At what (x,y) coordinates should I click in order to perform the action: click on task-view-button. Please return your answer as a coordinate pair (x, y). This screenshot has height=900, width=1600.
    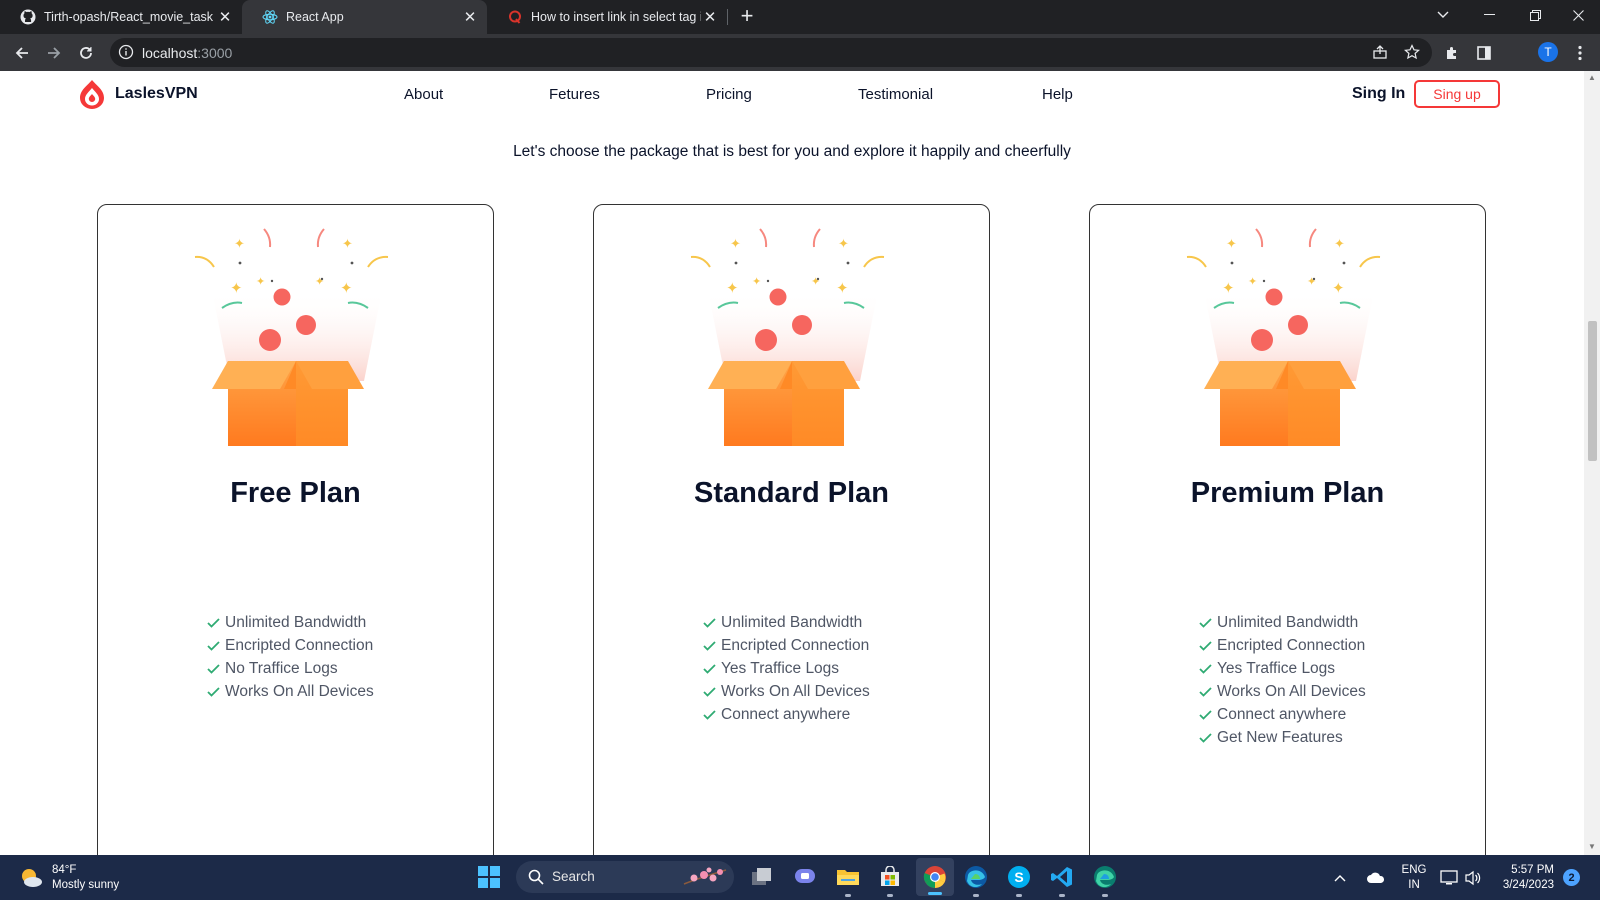
    Looking at the image, I should click on (762, 877).